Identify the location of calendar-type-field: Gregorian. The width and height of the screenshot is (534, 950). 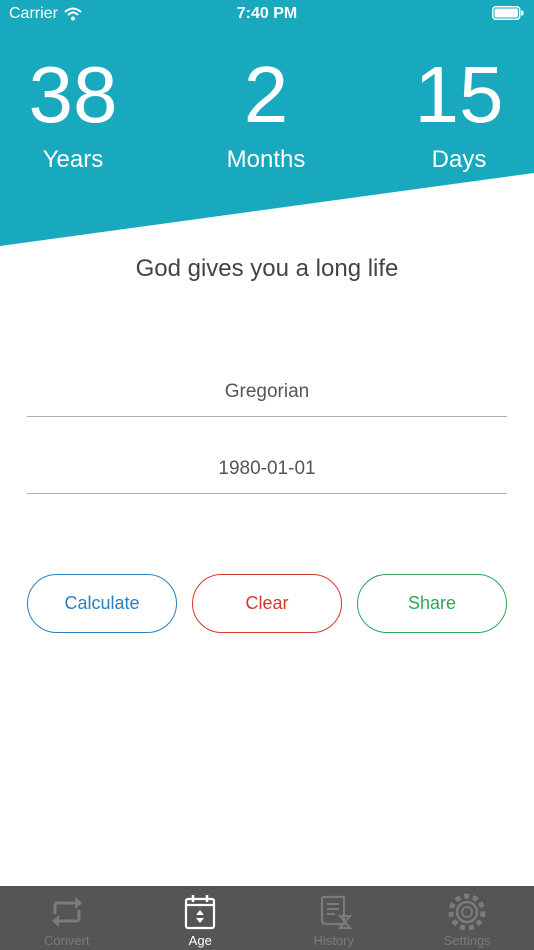
(267, 392).